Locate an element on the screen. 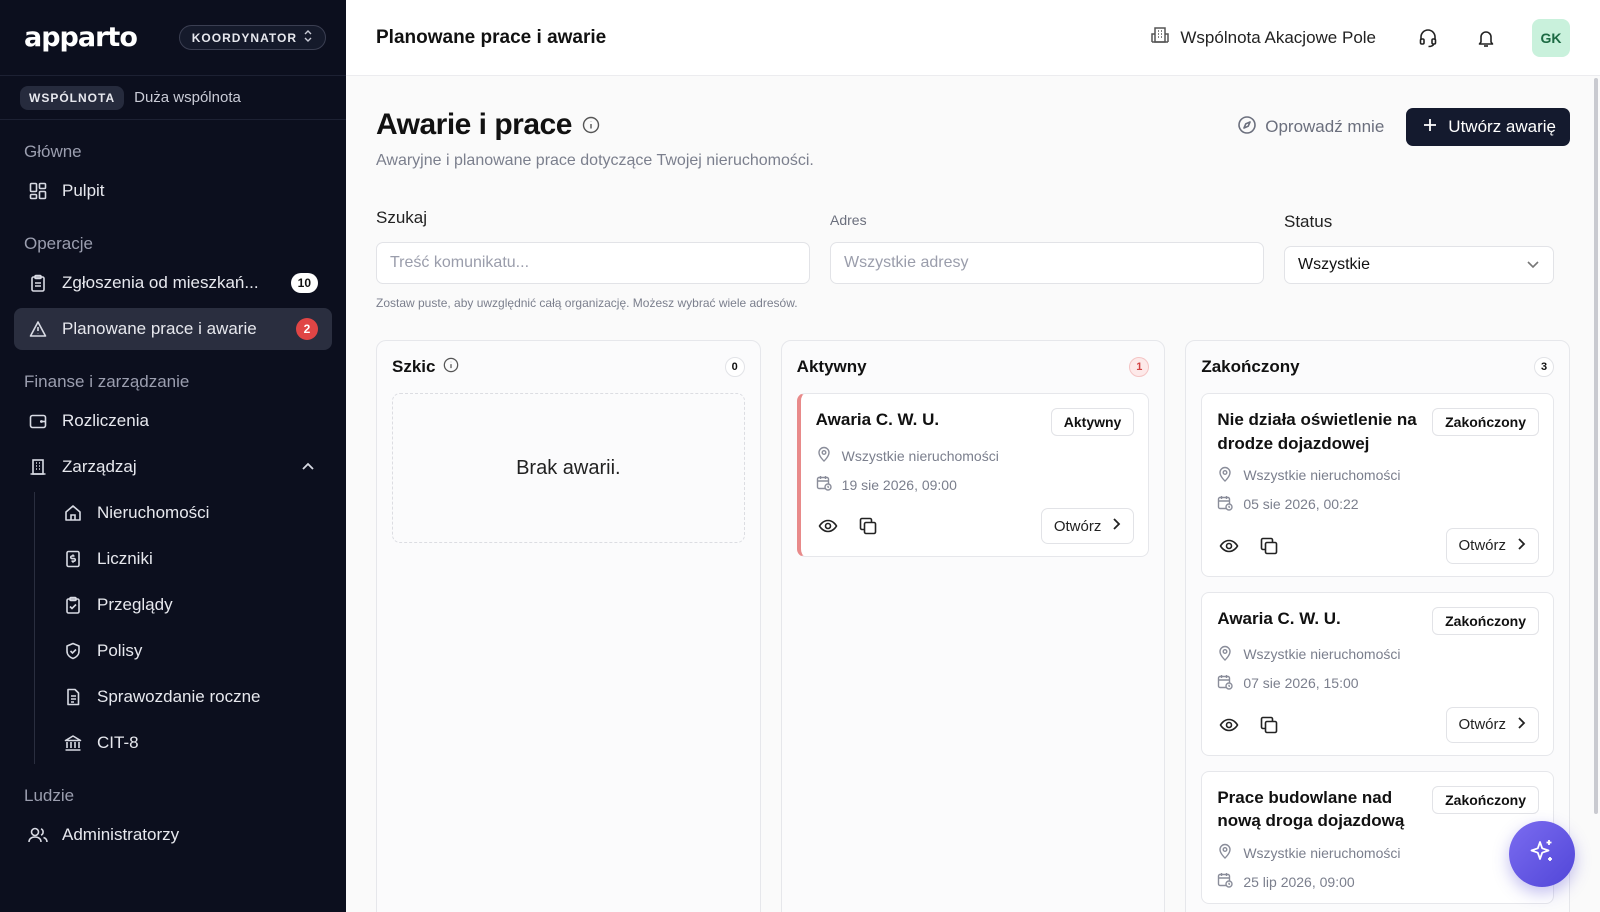 The width and height of the screenshot is (1600, 912). status-filter: Status Wszystkie is located at coordinates (1419, 248).